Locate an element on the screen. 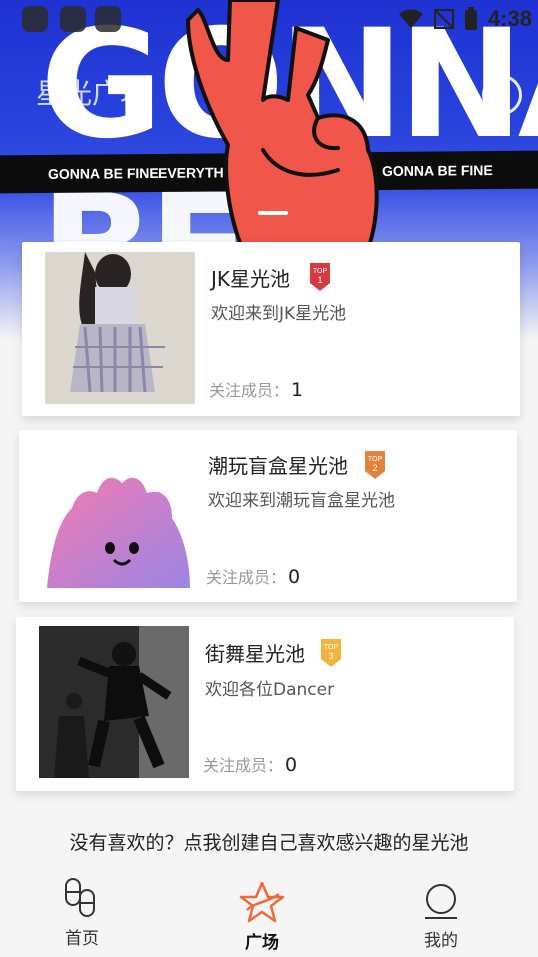  gallery-notification-icon is located at coordinates (73, 19).